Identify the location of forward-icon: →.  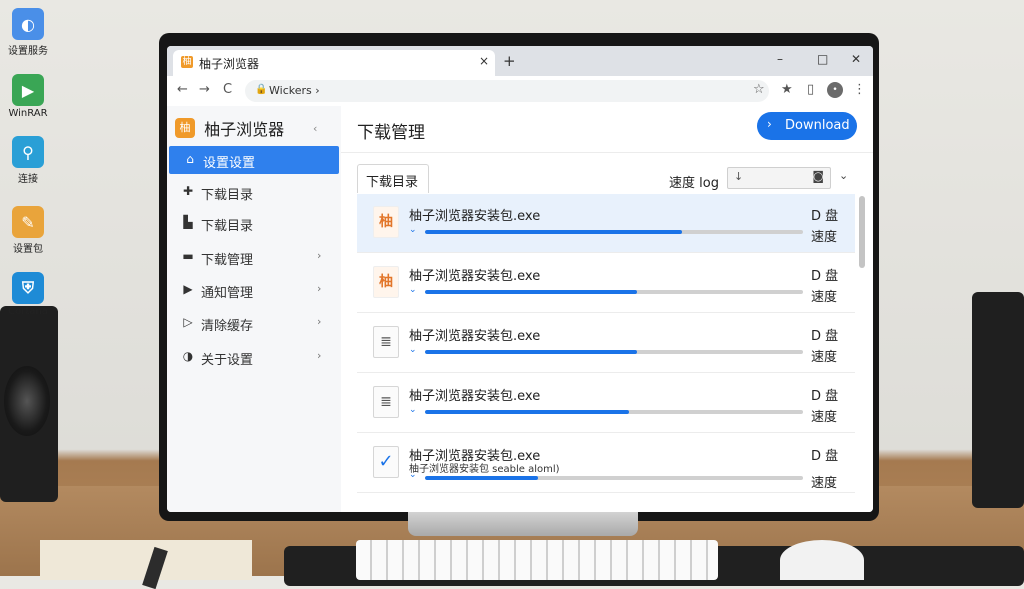
(204, 89).